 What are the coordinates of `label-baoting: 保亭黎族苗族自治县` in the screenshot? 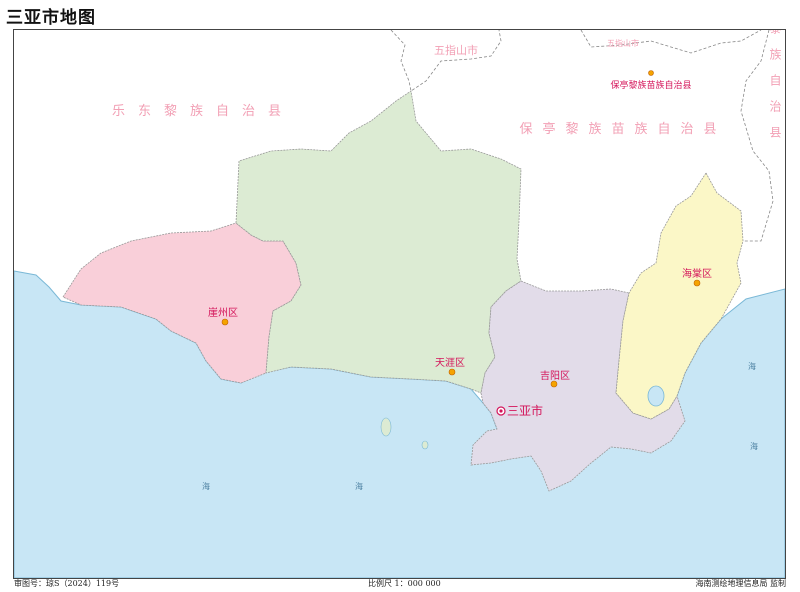 It's located at (622, 129).